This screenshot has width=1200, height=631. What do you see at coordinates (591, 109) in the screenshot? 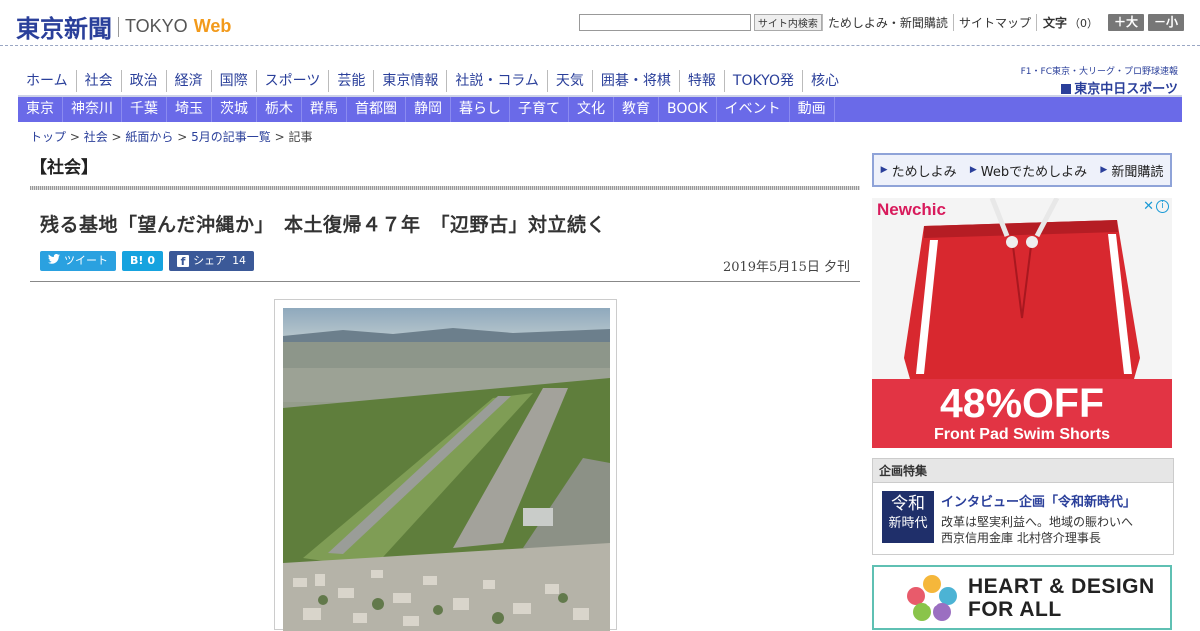
I see `region-item-bunka: 文化` at bounding box center [591, 109].